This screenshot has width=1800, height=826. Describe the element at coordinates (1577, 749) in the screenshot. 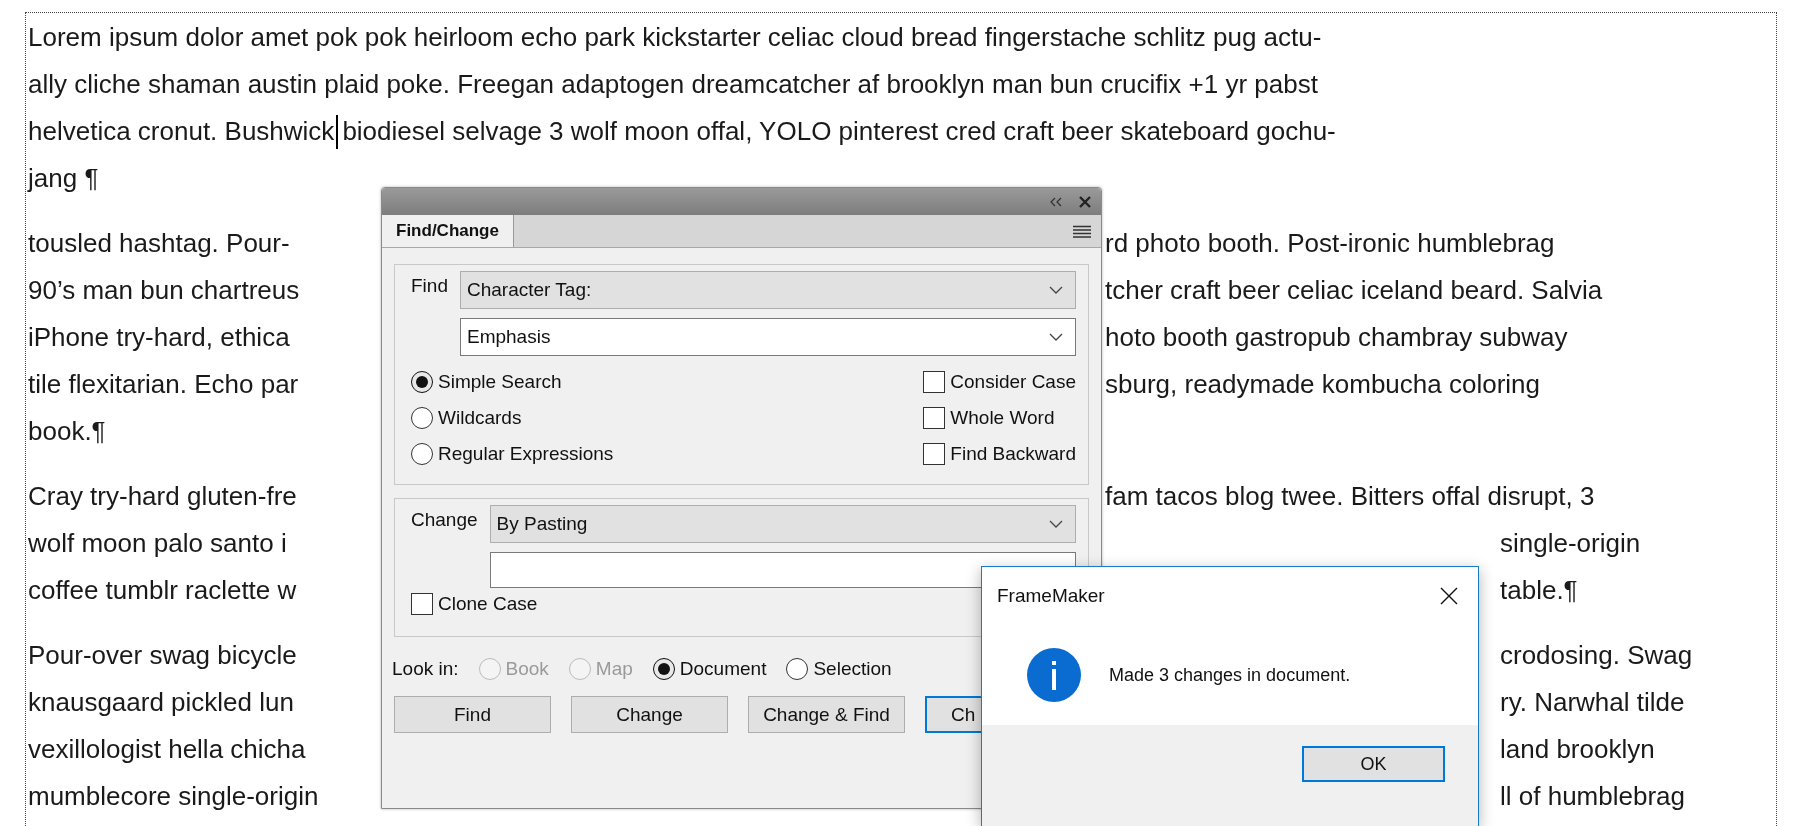

I see `text-line: land brooklyn` at that location.